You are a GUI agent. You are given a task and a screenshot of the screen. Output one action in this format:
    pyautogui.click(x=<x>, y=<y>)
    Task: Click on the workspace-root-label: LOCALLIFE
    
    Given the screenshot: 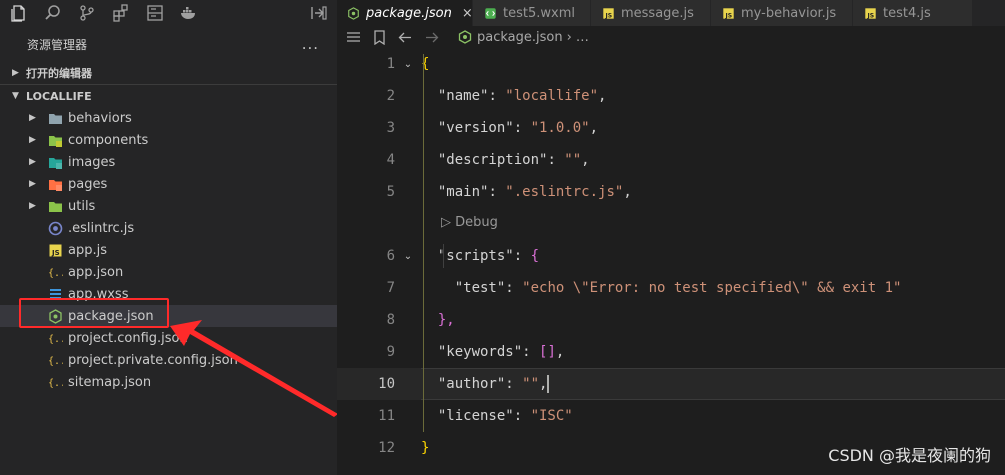 What is the action you would take?
    pyautogui.click(x=59, y=96)
    